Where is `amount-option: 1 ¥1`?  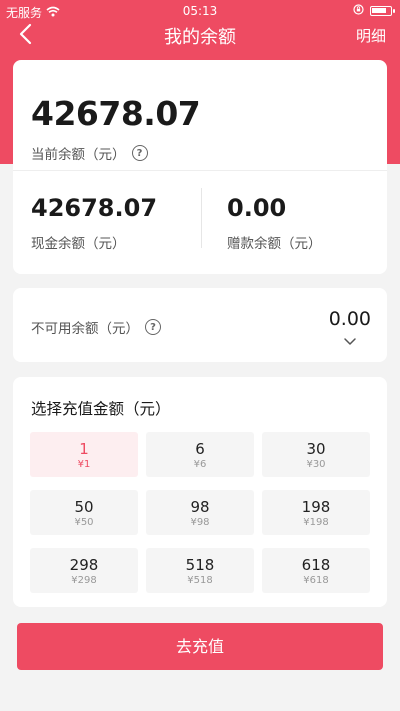
amount-option: 1 ¥1 is located at coordinates (84, 454).